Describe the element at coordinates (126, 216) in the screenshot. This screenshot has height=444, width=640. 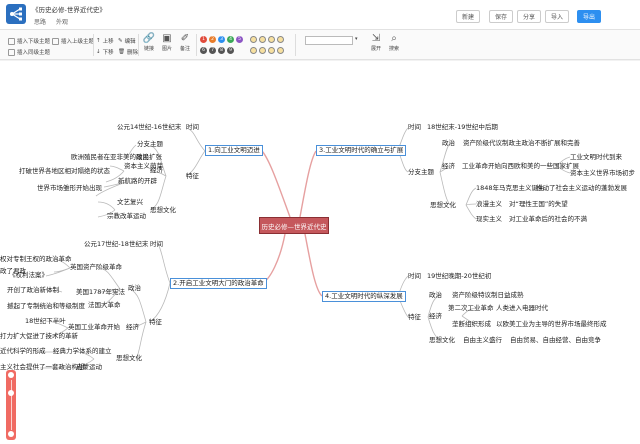
I see `b1-culture-b: 宗教改革运动` at that location.